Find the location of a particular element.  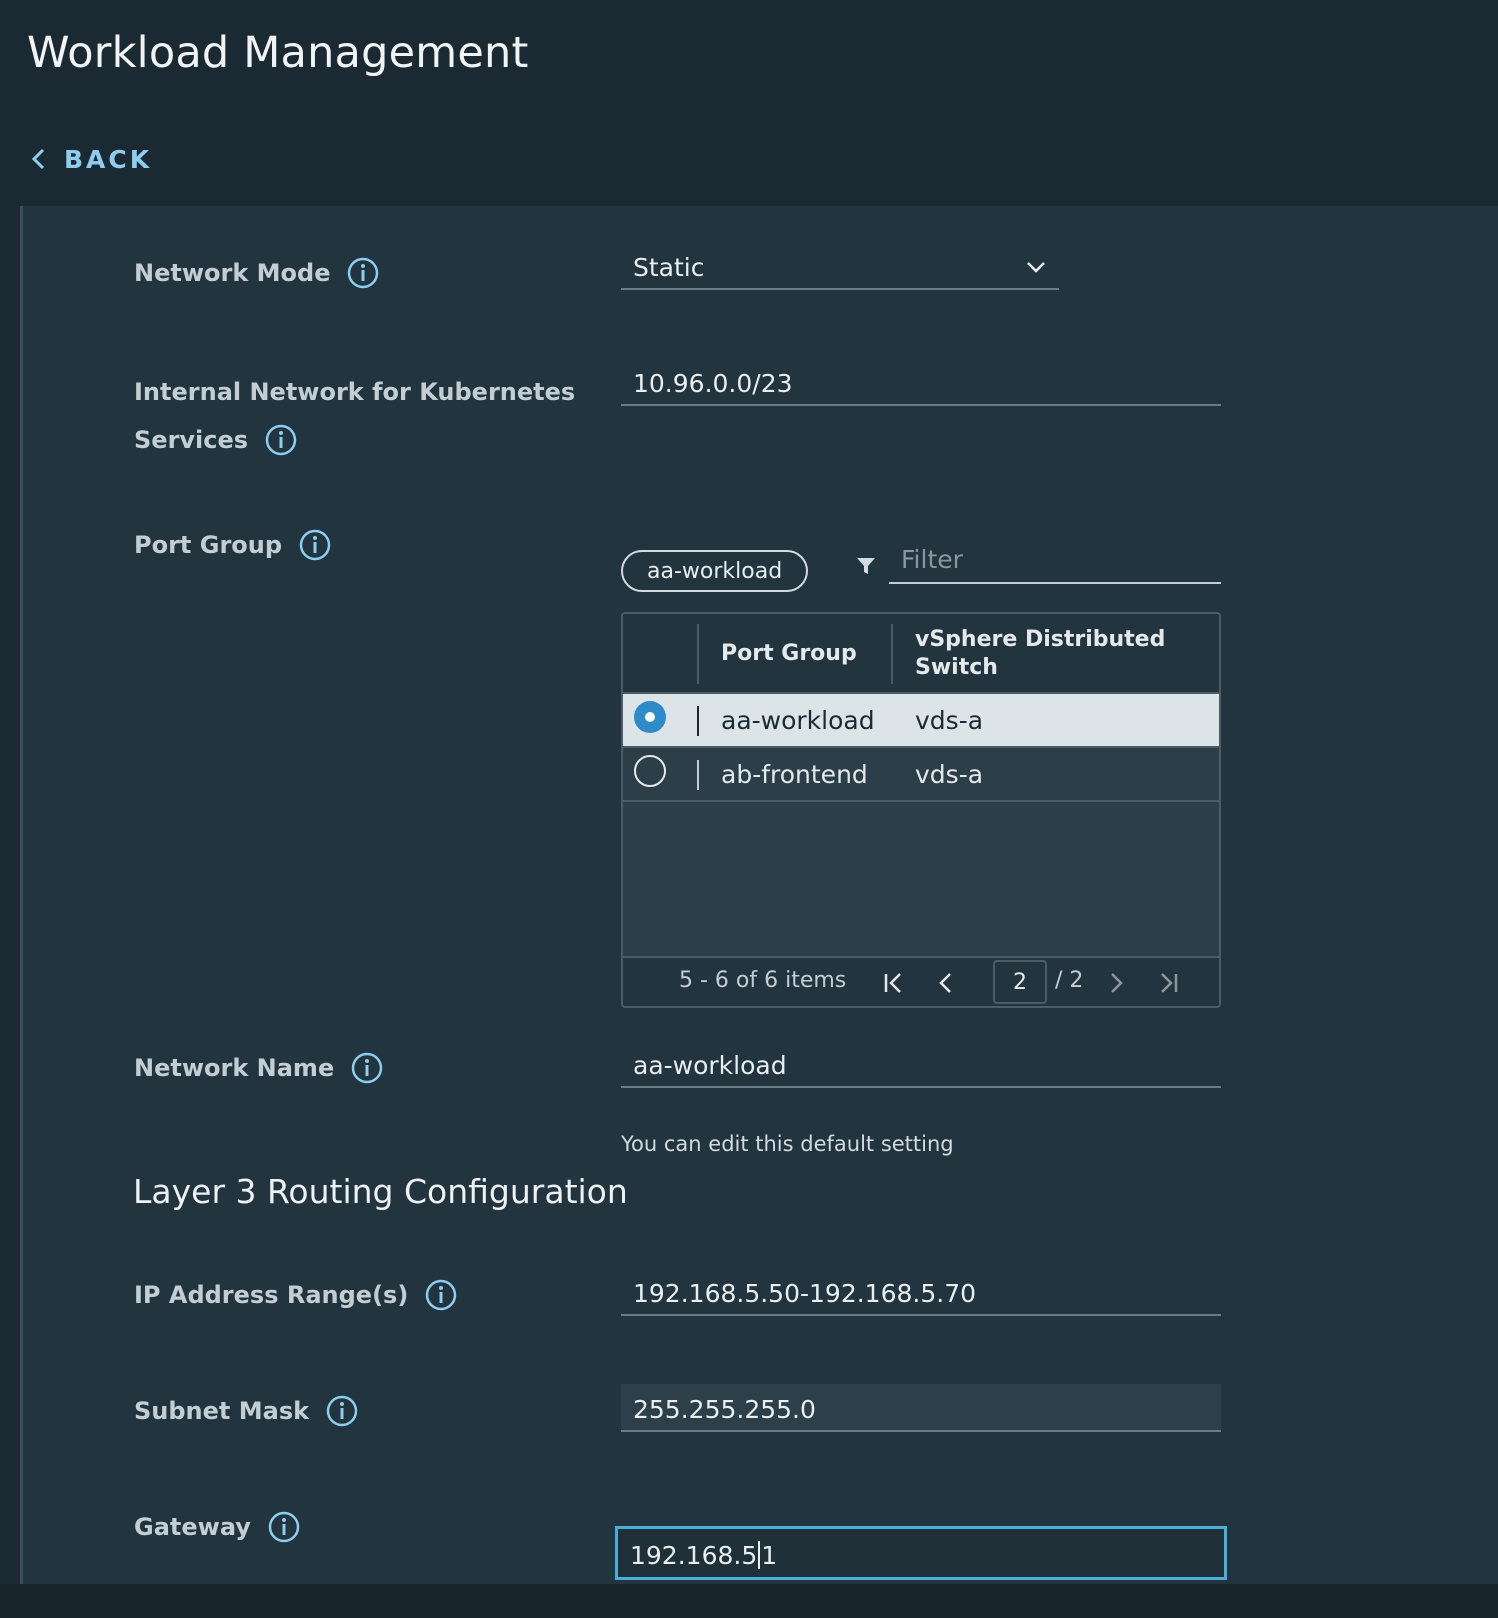

network-mode-label: Network Mode is located at coordinates (257, 273).